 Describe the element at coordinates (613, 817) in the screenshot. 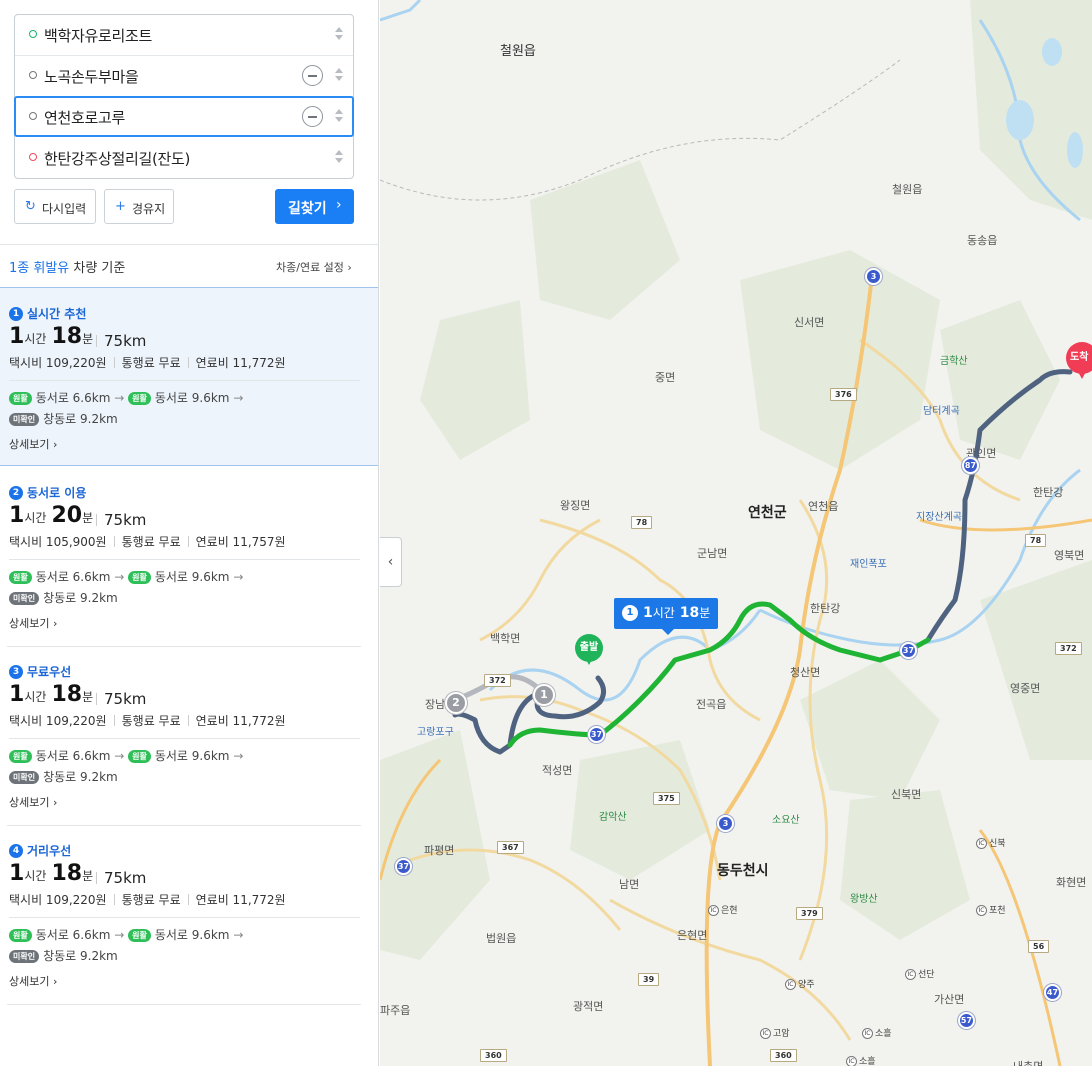

I see `place-label: 감악산` at that location.